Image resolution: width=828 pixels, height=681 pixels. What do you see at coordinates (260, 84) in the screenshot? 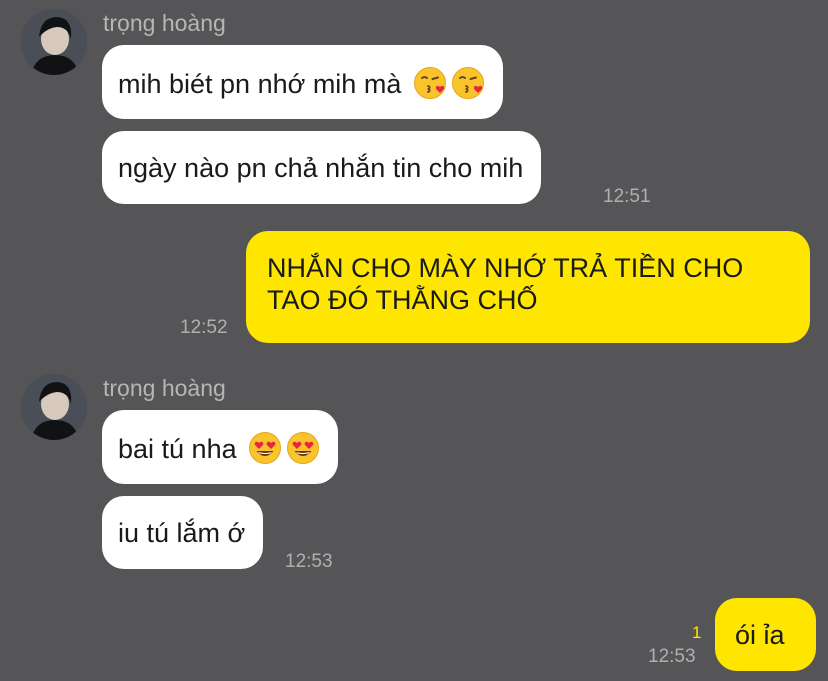
I see `message-text: mih biét pn nhớ mih mà` at bounding box center [260, 84].